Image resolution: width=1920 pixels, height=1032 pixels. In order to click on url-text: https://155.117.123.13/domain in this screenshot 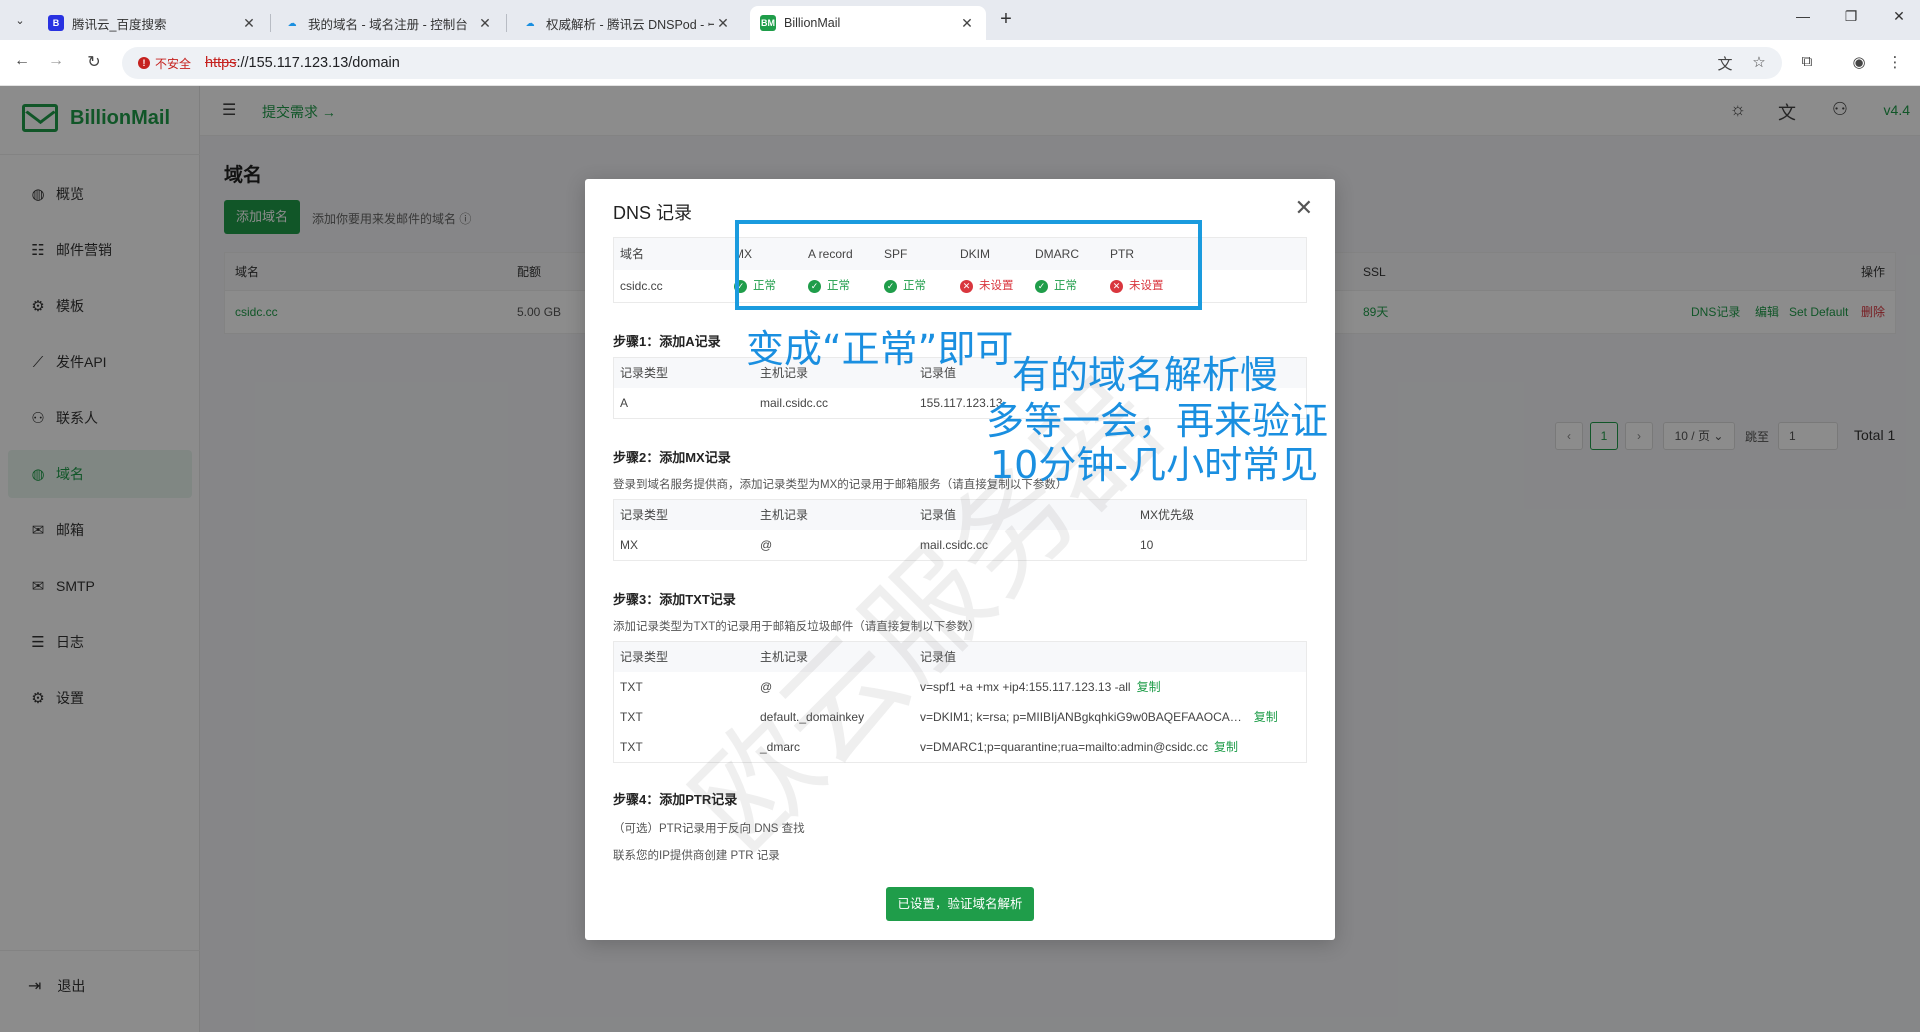, I will do `click(302, 63)`.